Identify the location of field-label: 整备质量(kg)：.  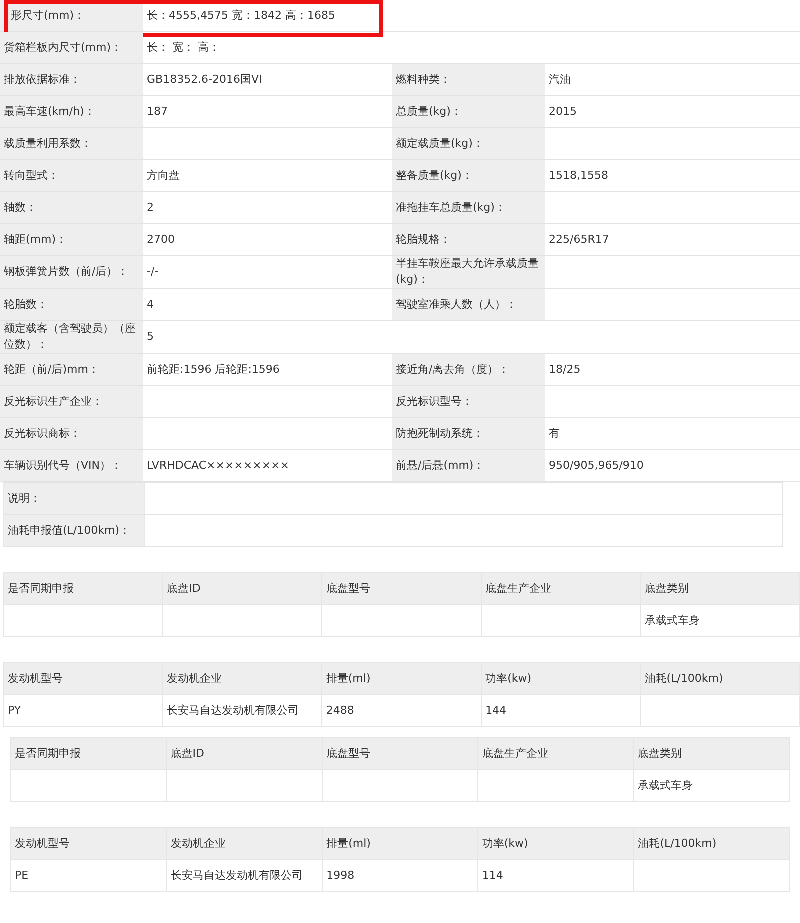
(468, 176).